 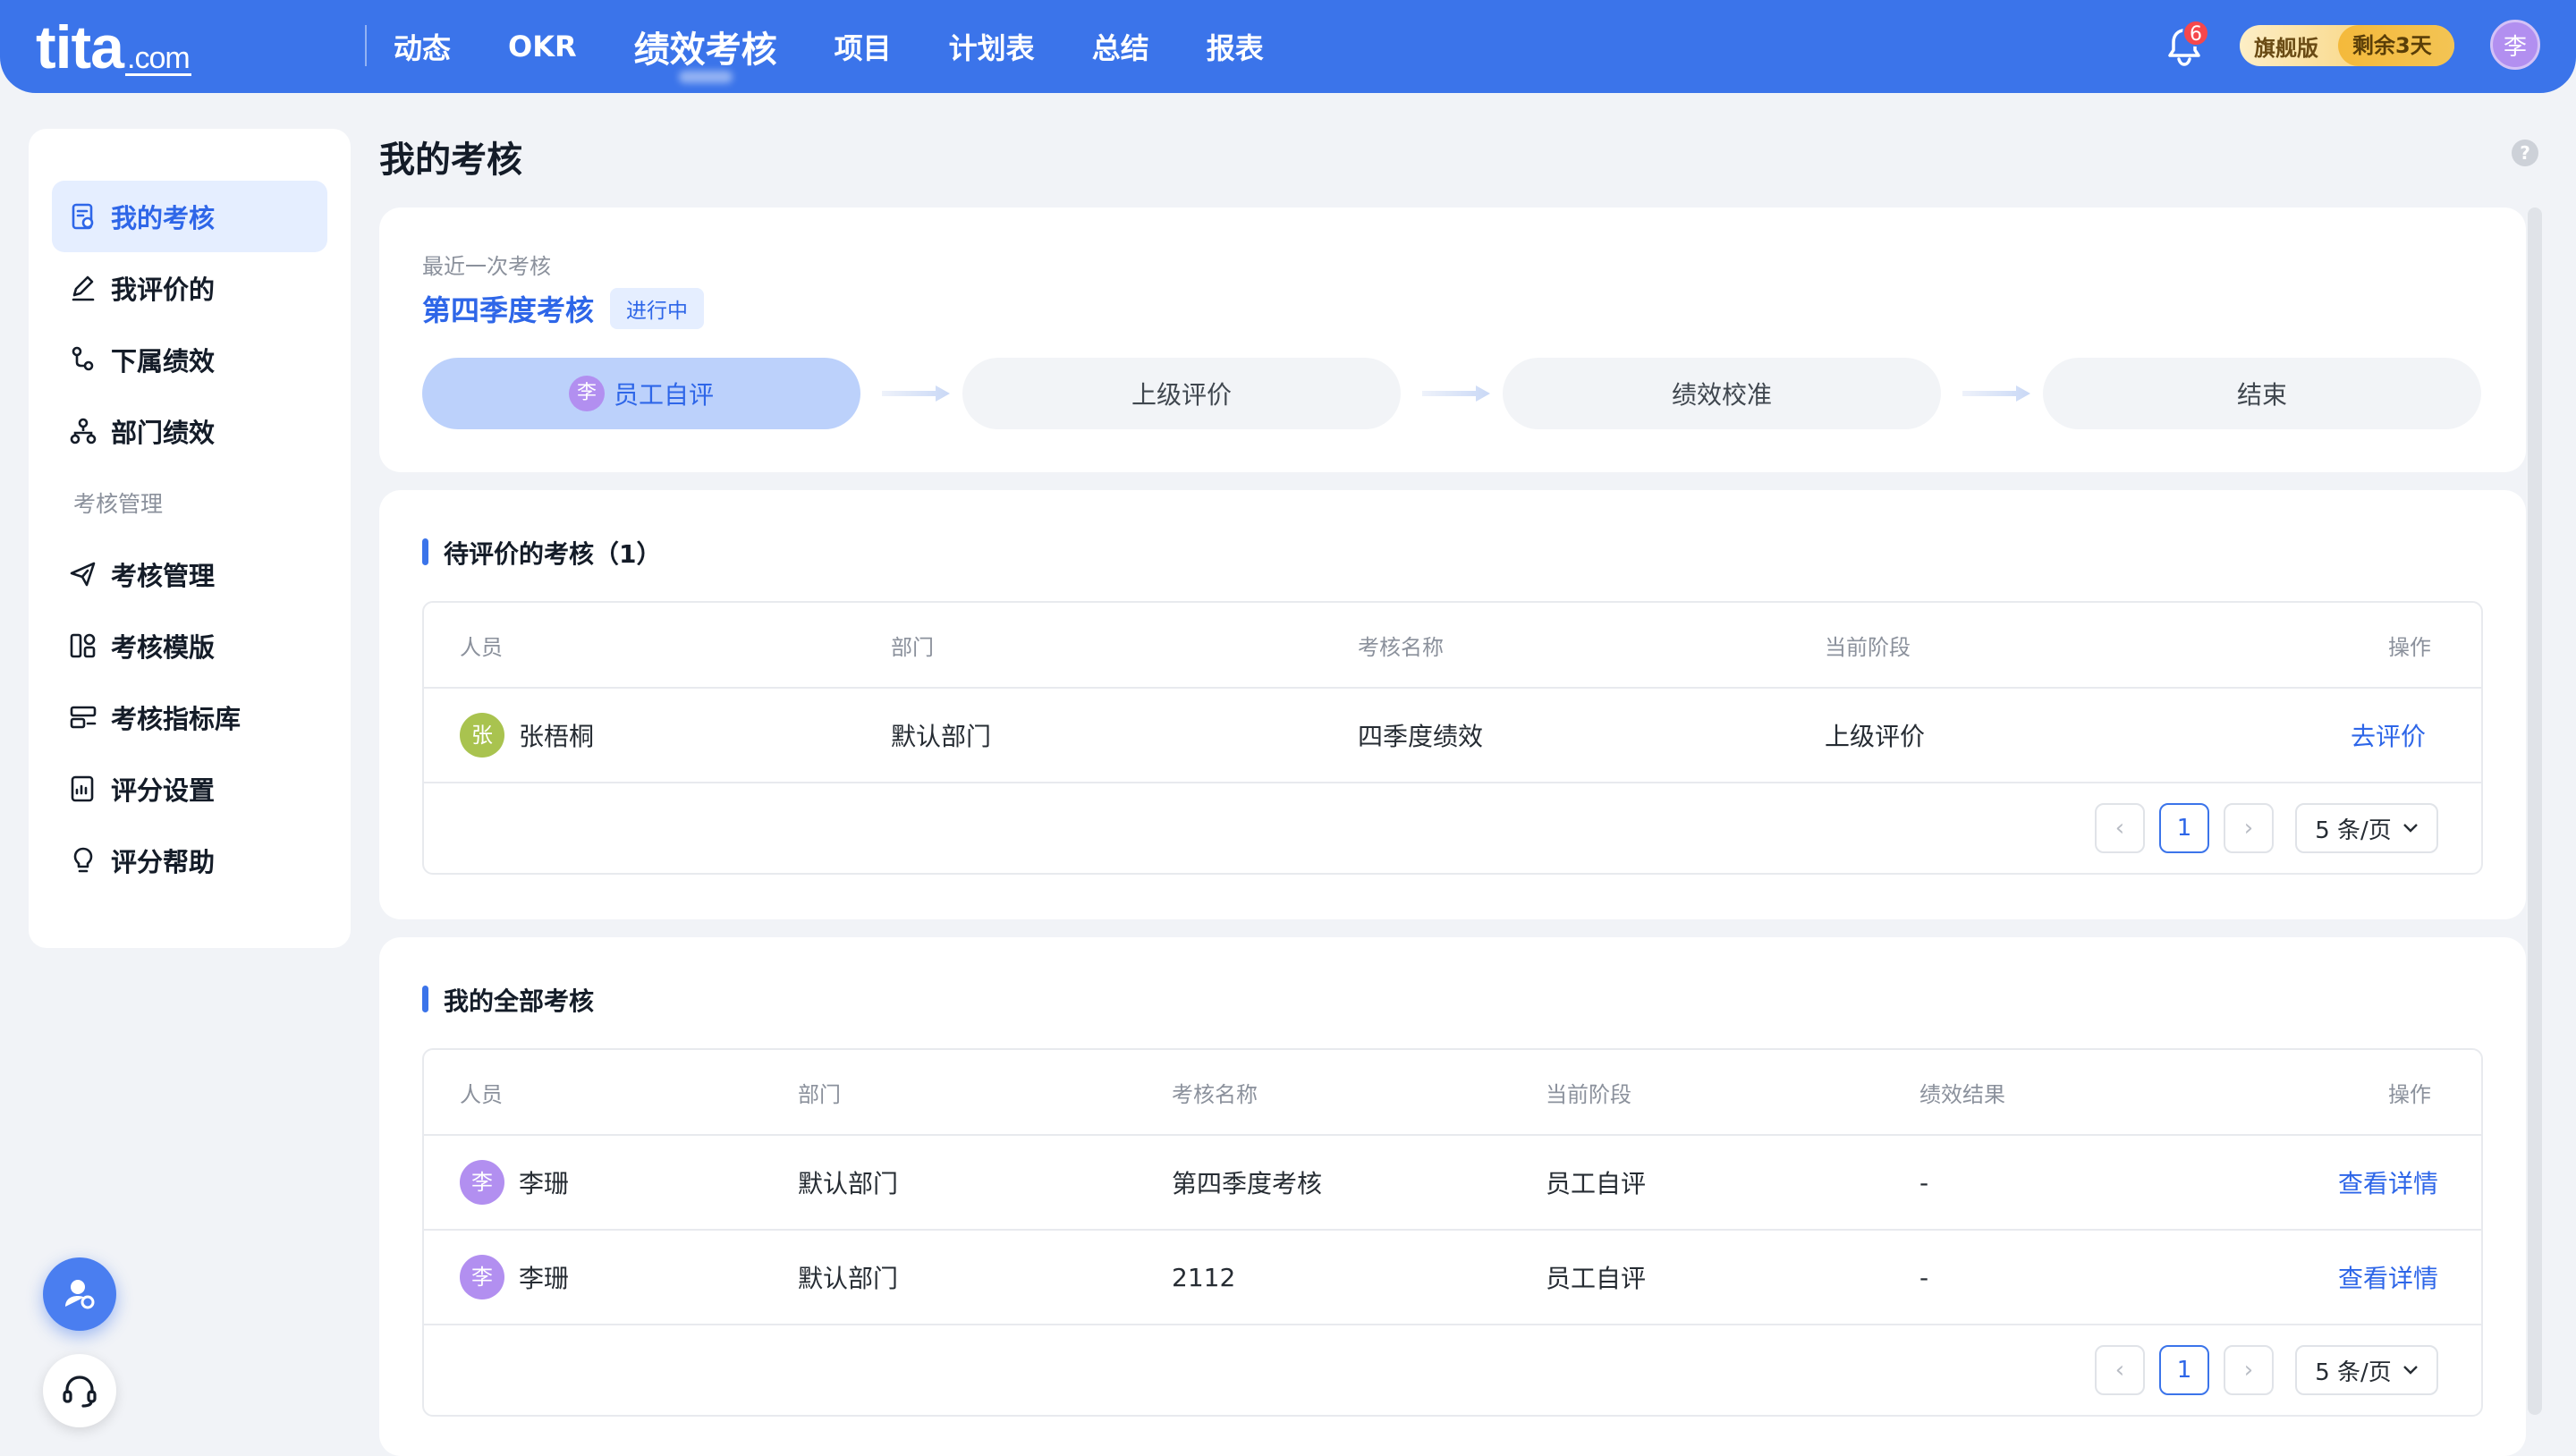 I want to click on sidebar-item-label: 下属绩效, so click(x=163, y=361).